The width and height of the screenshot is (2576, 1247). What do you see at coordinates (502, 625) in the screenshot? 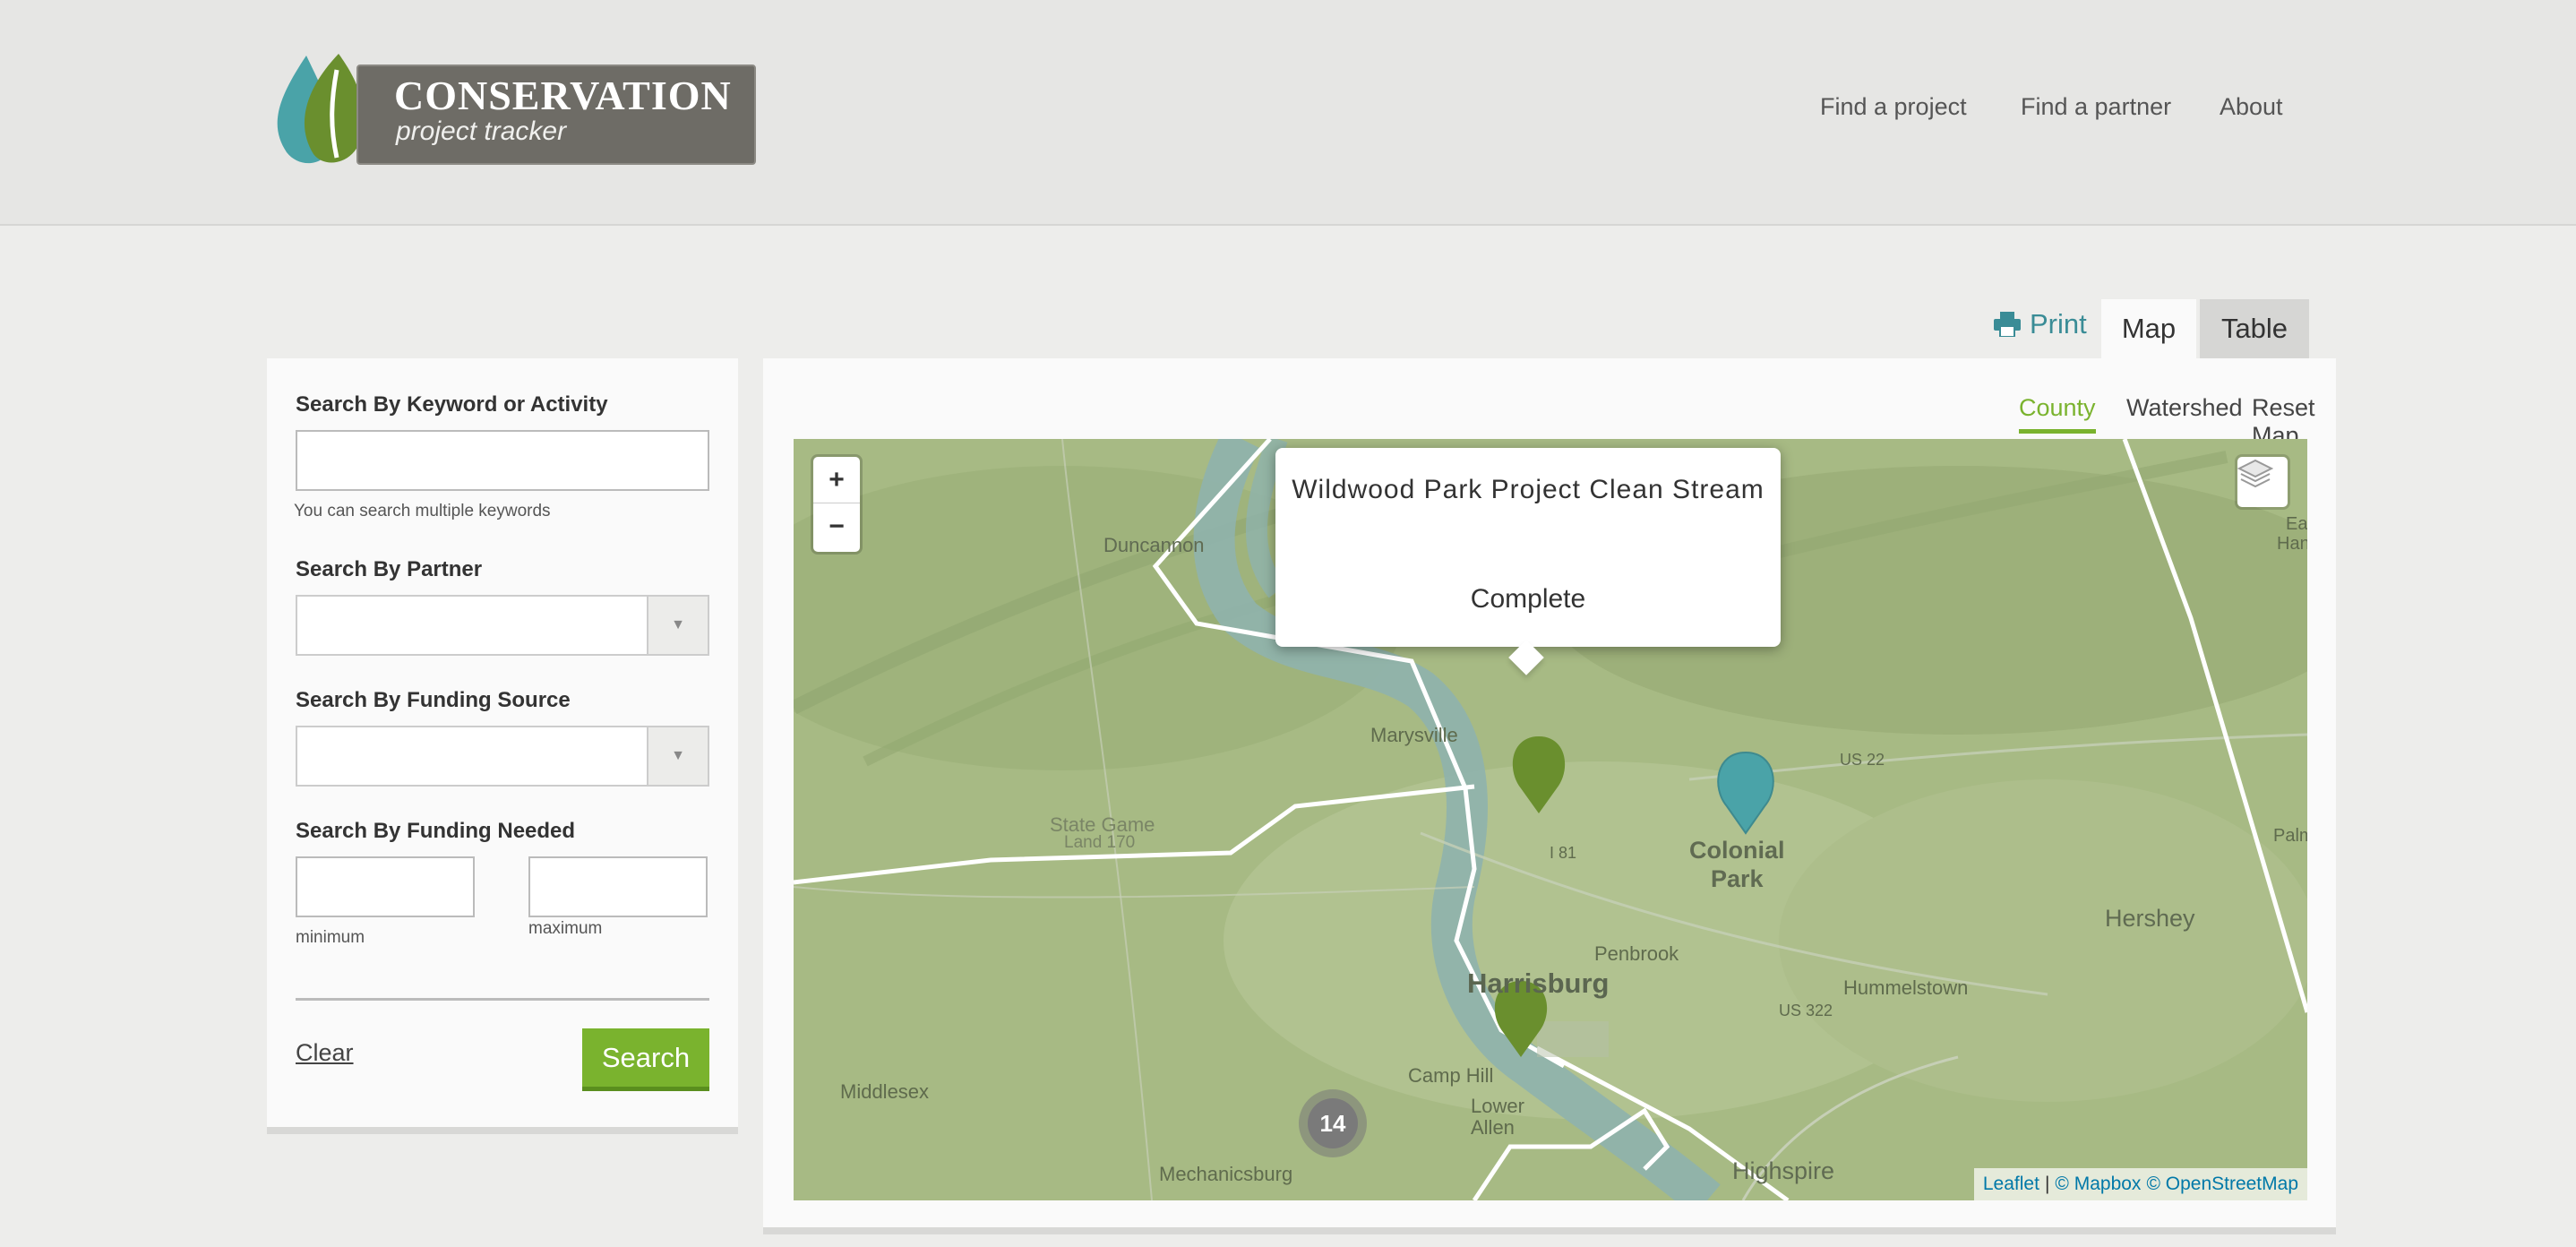
I see `partner-select: ▼` at bounding box center [502, 625].